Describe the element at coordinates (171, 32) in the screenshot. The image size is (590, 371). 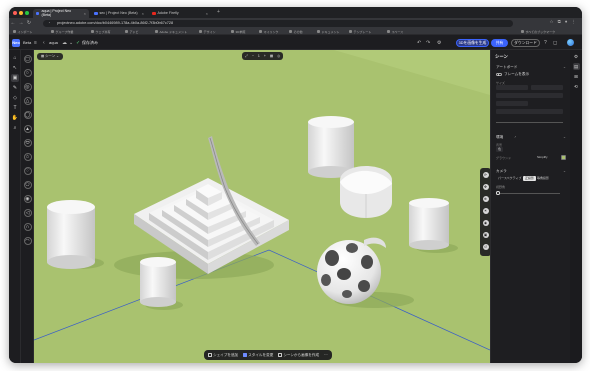
I see `bookmark-item: Adobe ドキュメント` at that location.